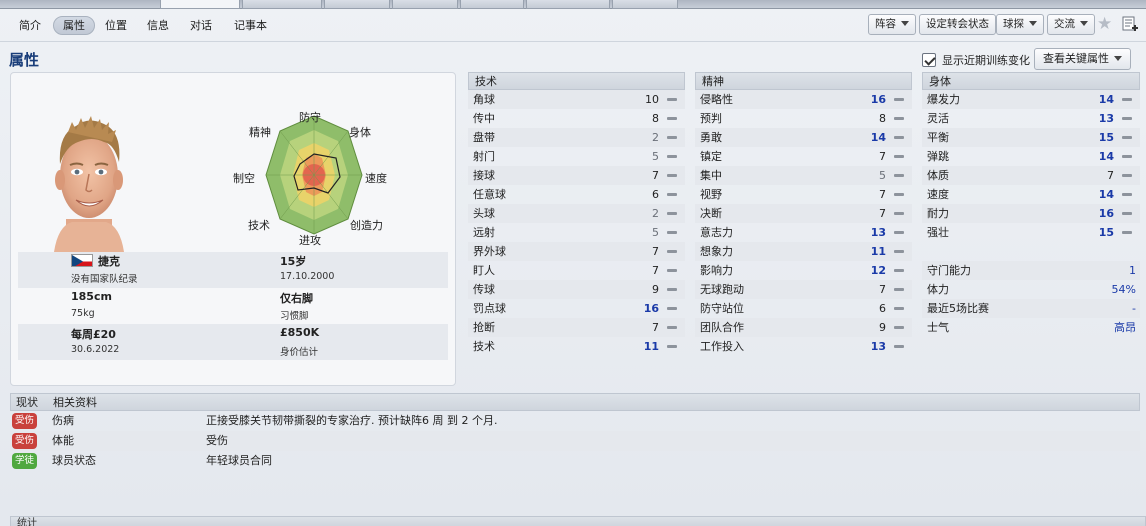 This screenshot has width=1146, height=526. I want to click on status-col-header: 现状, so click(27, 402).